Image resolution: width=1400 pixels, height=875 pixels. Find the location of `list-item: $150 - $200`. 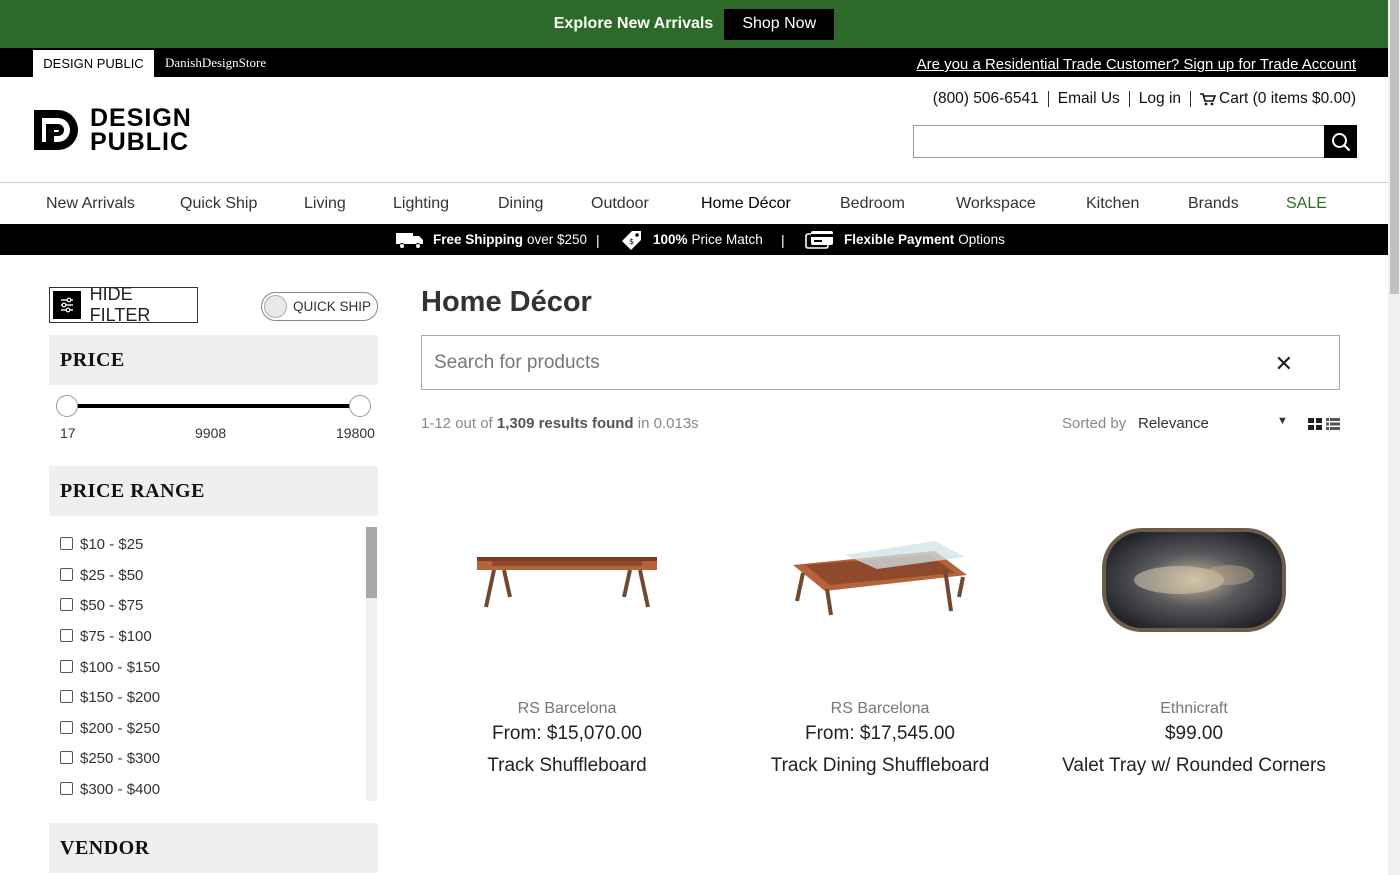

list-item: $150 - $200 is located at coordinates (110, 697).